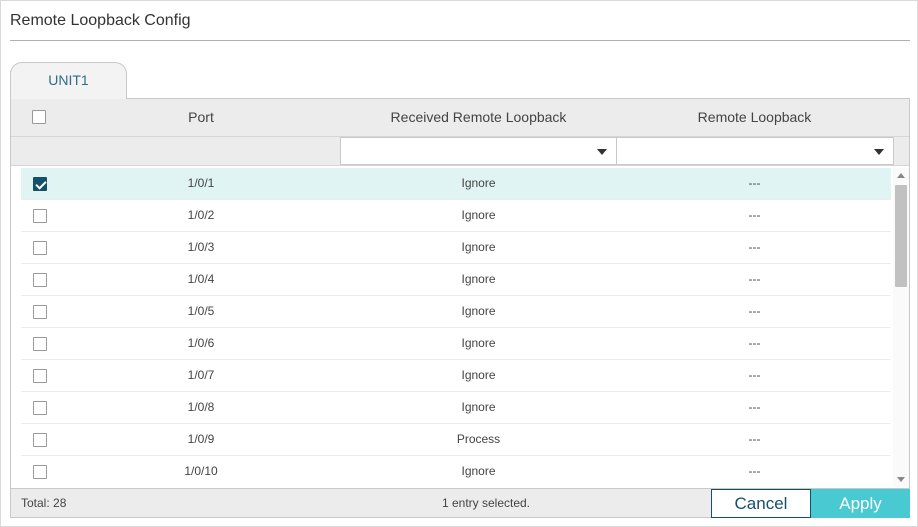 Image resolution: width=918 pixels, height=527 pixels. Describe the element at coordinates (755, 151) in the screenshot. I see `remote-loopback-filter-select` at that location.